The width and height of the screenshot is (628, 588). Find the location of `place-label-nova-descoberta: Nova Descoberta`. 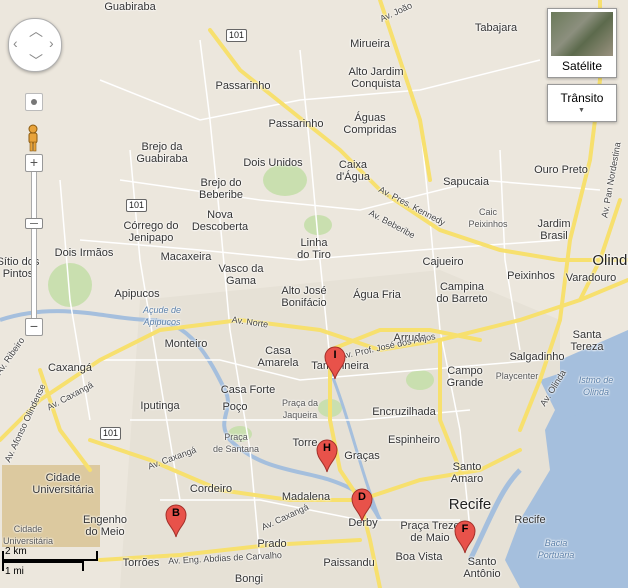

place-label-nova-descoberta: Nova Descoberta is located at coordinates (220, 221).